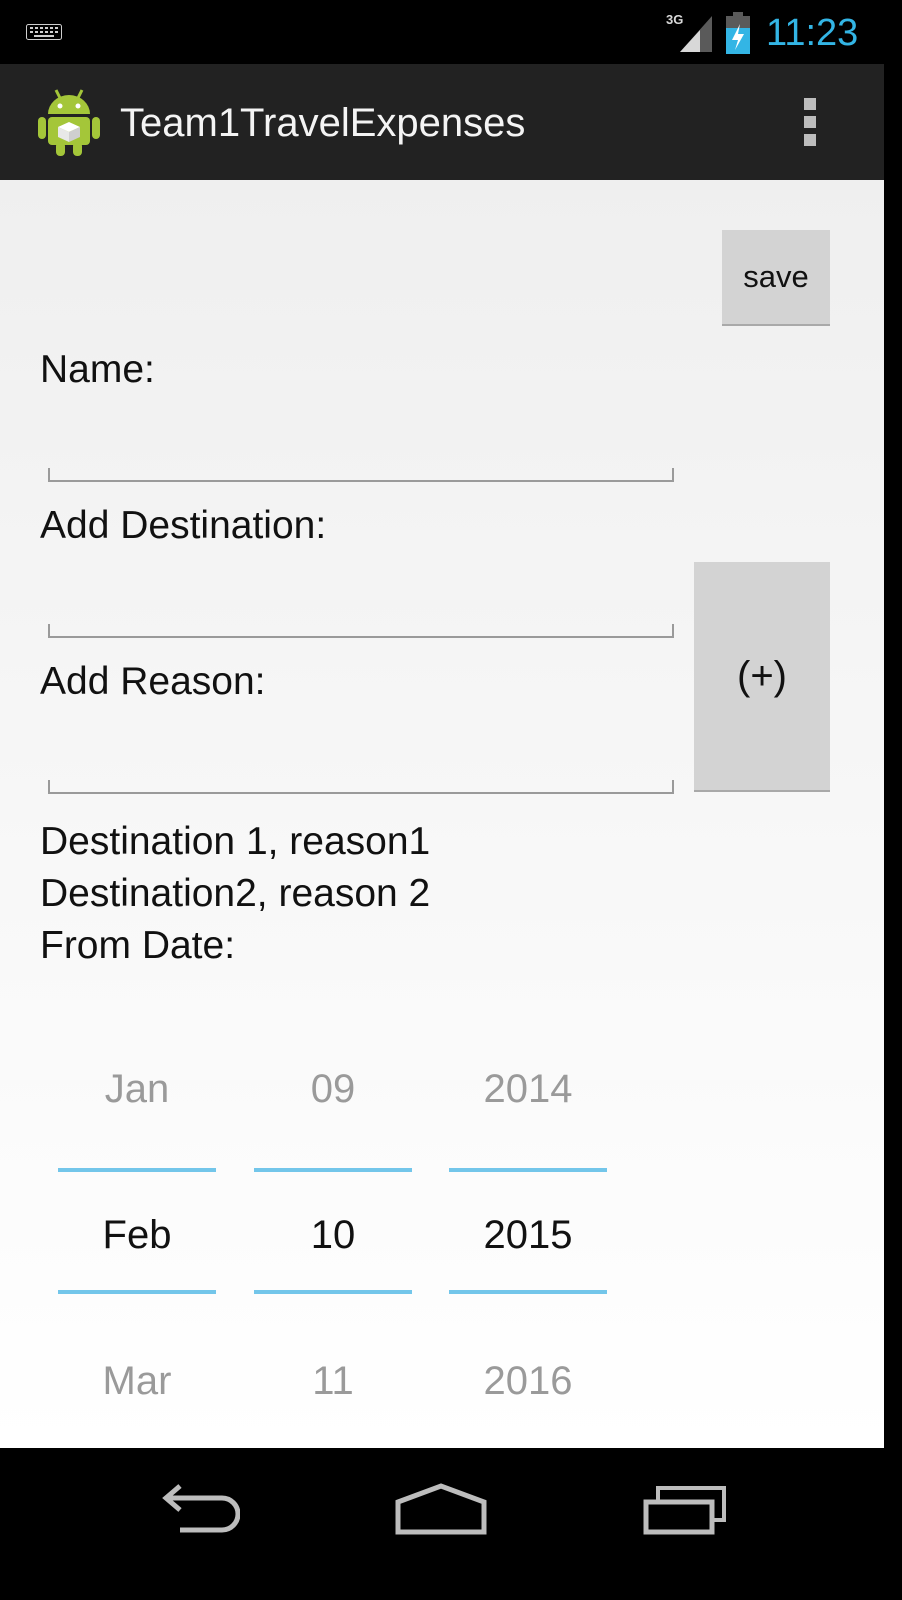  What do you see at coordinates (762, 676) in the screenshot?
I see `add-destination-button: (+)` at bounding box center [762, 676].